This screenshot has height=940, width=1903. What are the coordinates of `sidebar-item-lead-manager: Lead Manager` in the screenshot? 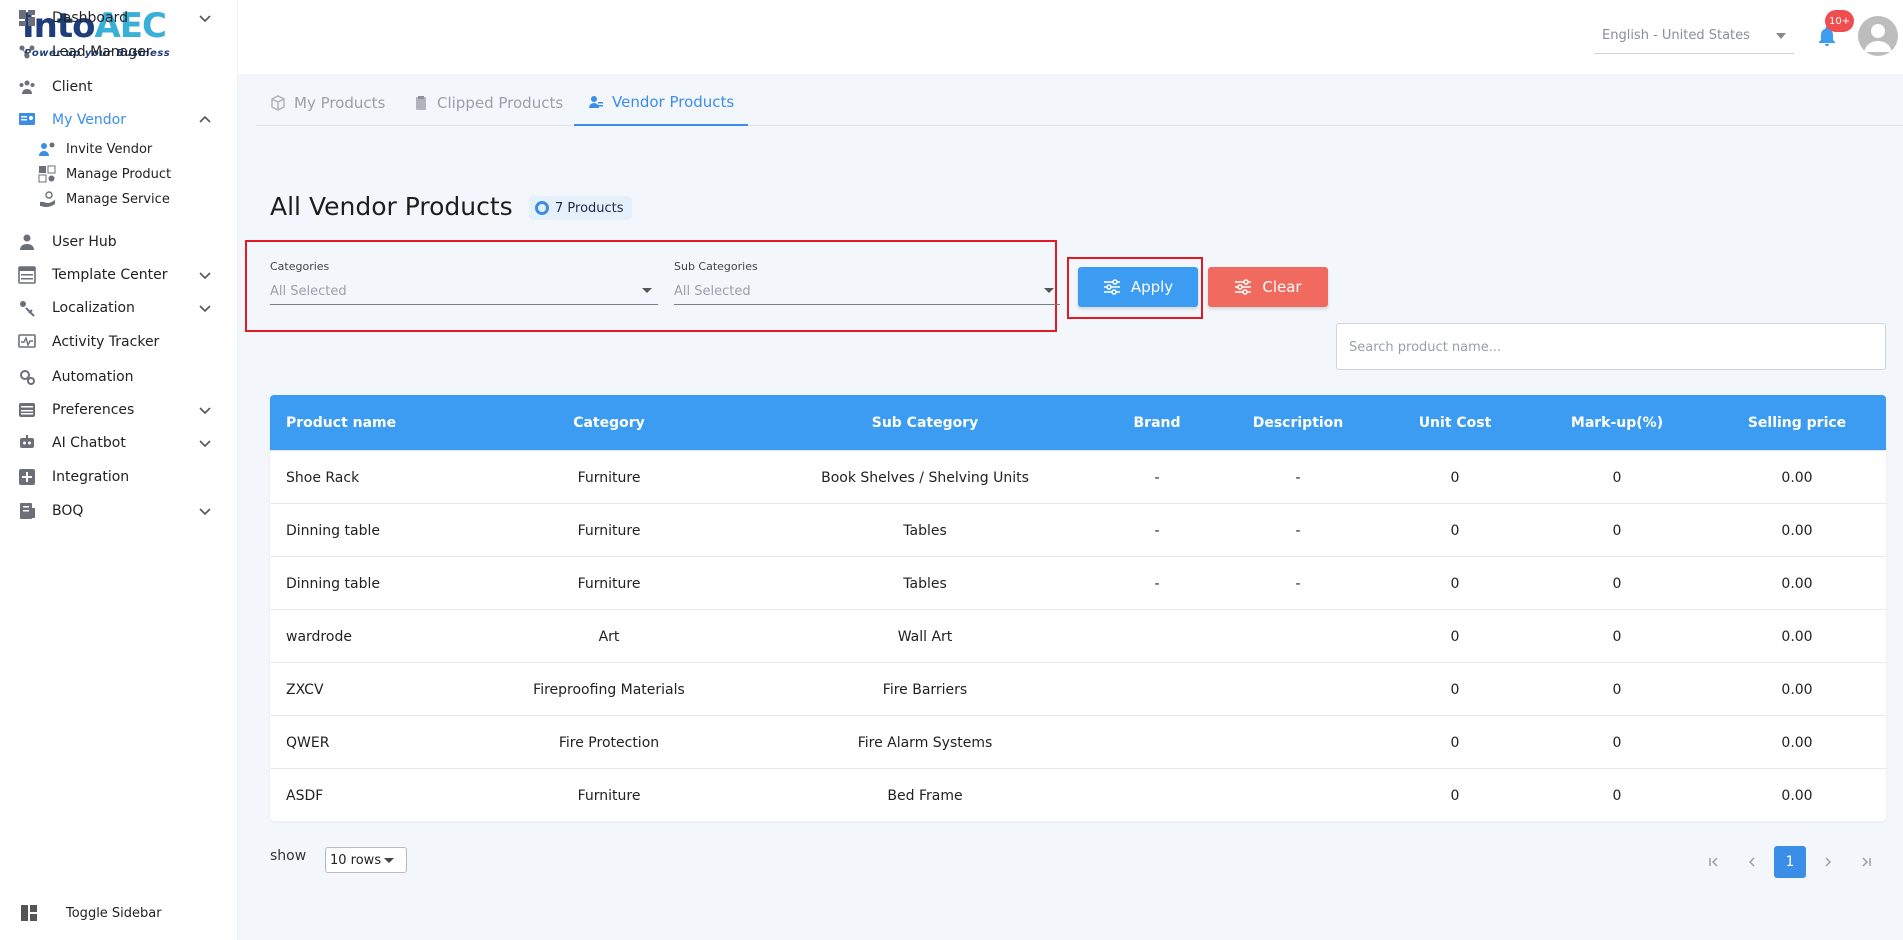 It's located at (119, 52).